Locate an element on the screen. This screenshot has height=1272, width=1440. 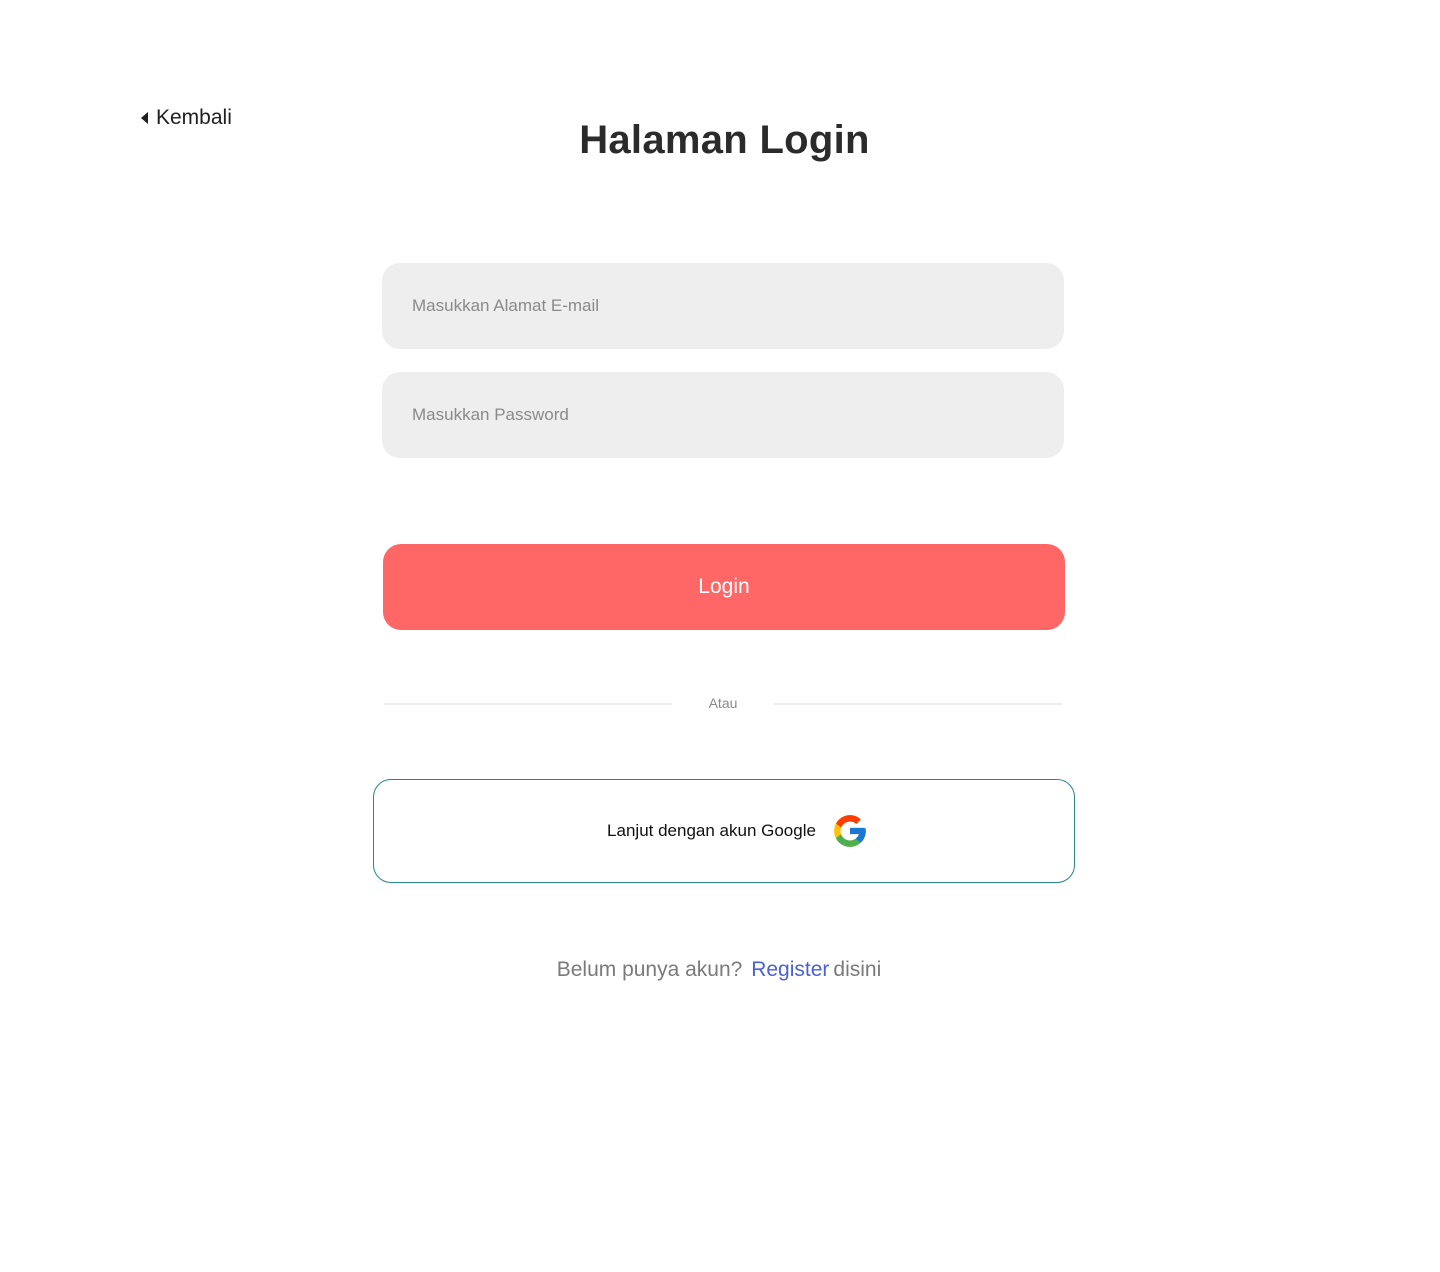
login-button: Login is located at coordinates (724, 587).